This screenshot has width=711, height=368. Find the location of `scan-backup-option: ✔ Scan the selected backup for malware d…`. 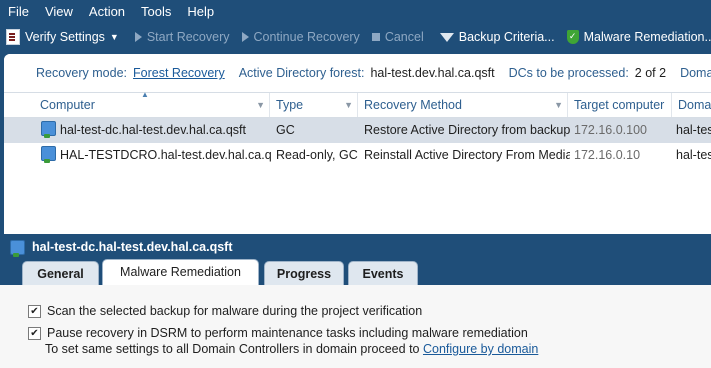

scan-backup-option: ✔ Scan the selected backup for malware d… is located at coordinates (225, 311).